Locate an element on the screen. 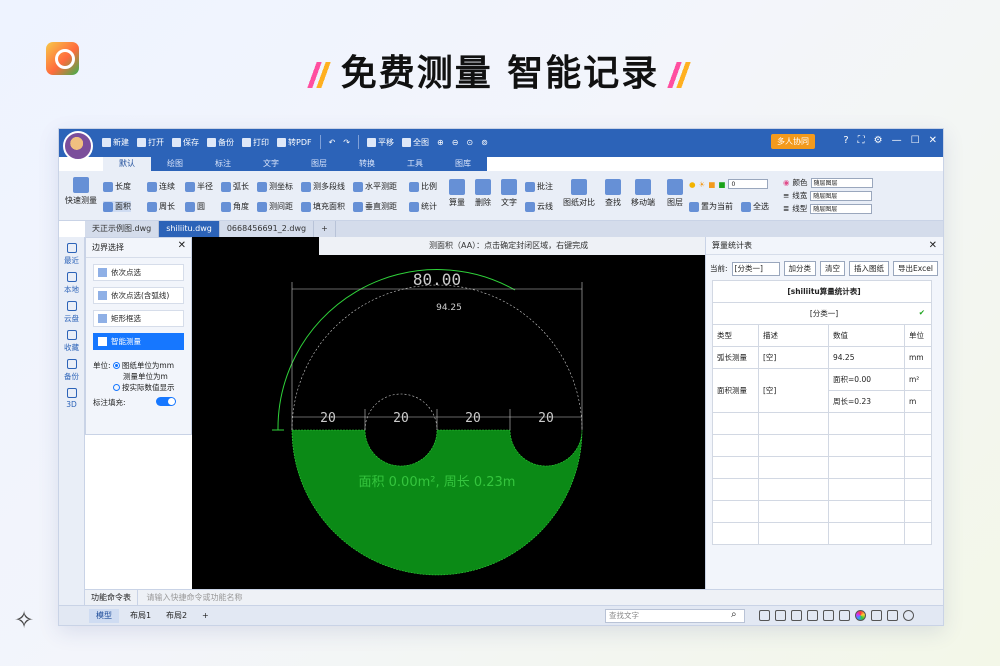 The image size is (1000, 666). vdist-button: 垂直测距 is located at coordinates (375, 206).